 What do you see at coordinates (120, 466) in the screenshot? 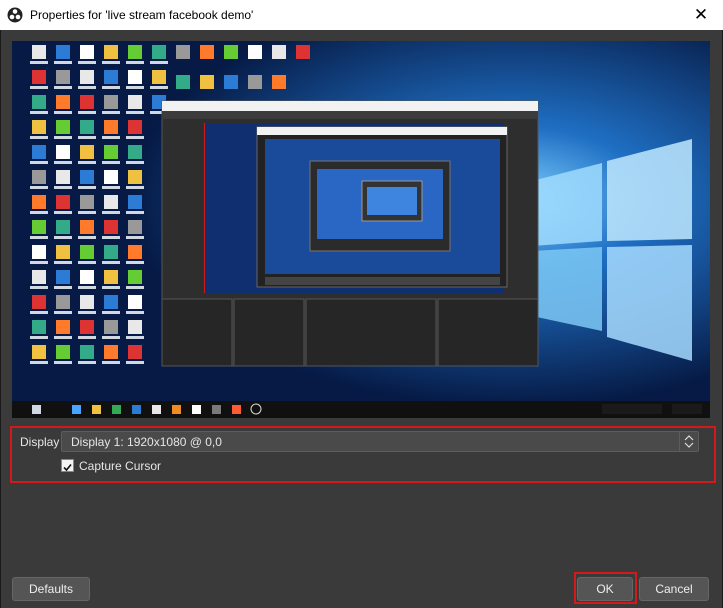
I see `capture-cursor-label: Capture Cursor` at bounding box center [120, 466].